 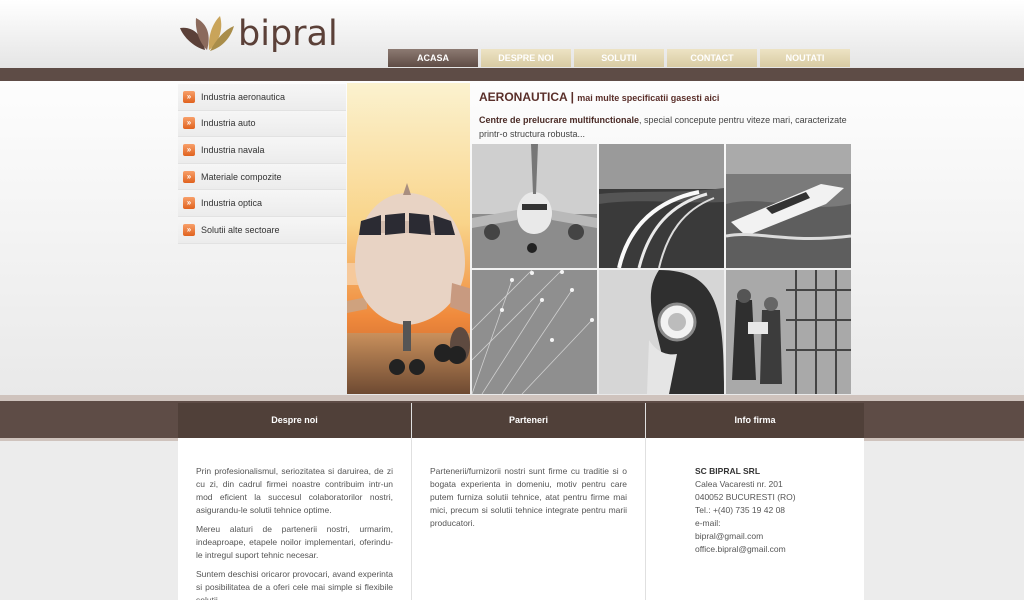 What do you see at coordinates (745, 497) in the screenshot?
I see `company-address-line: 040052 BUCURESTI (RO)` at bounding box center [745, 497].